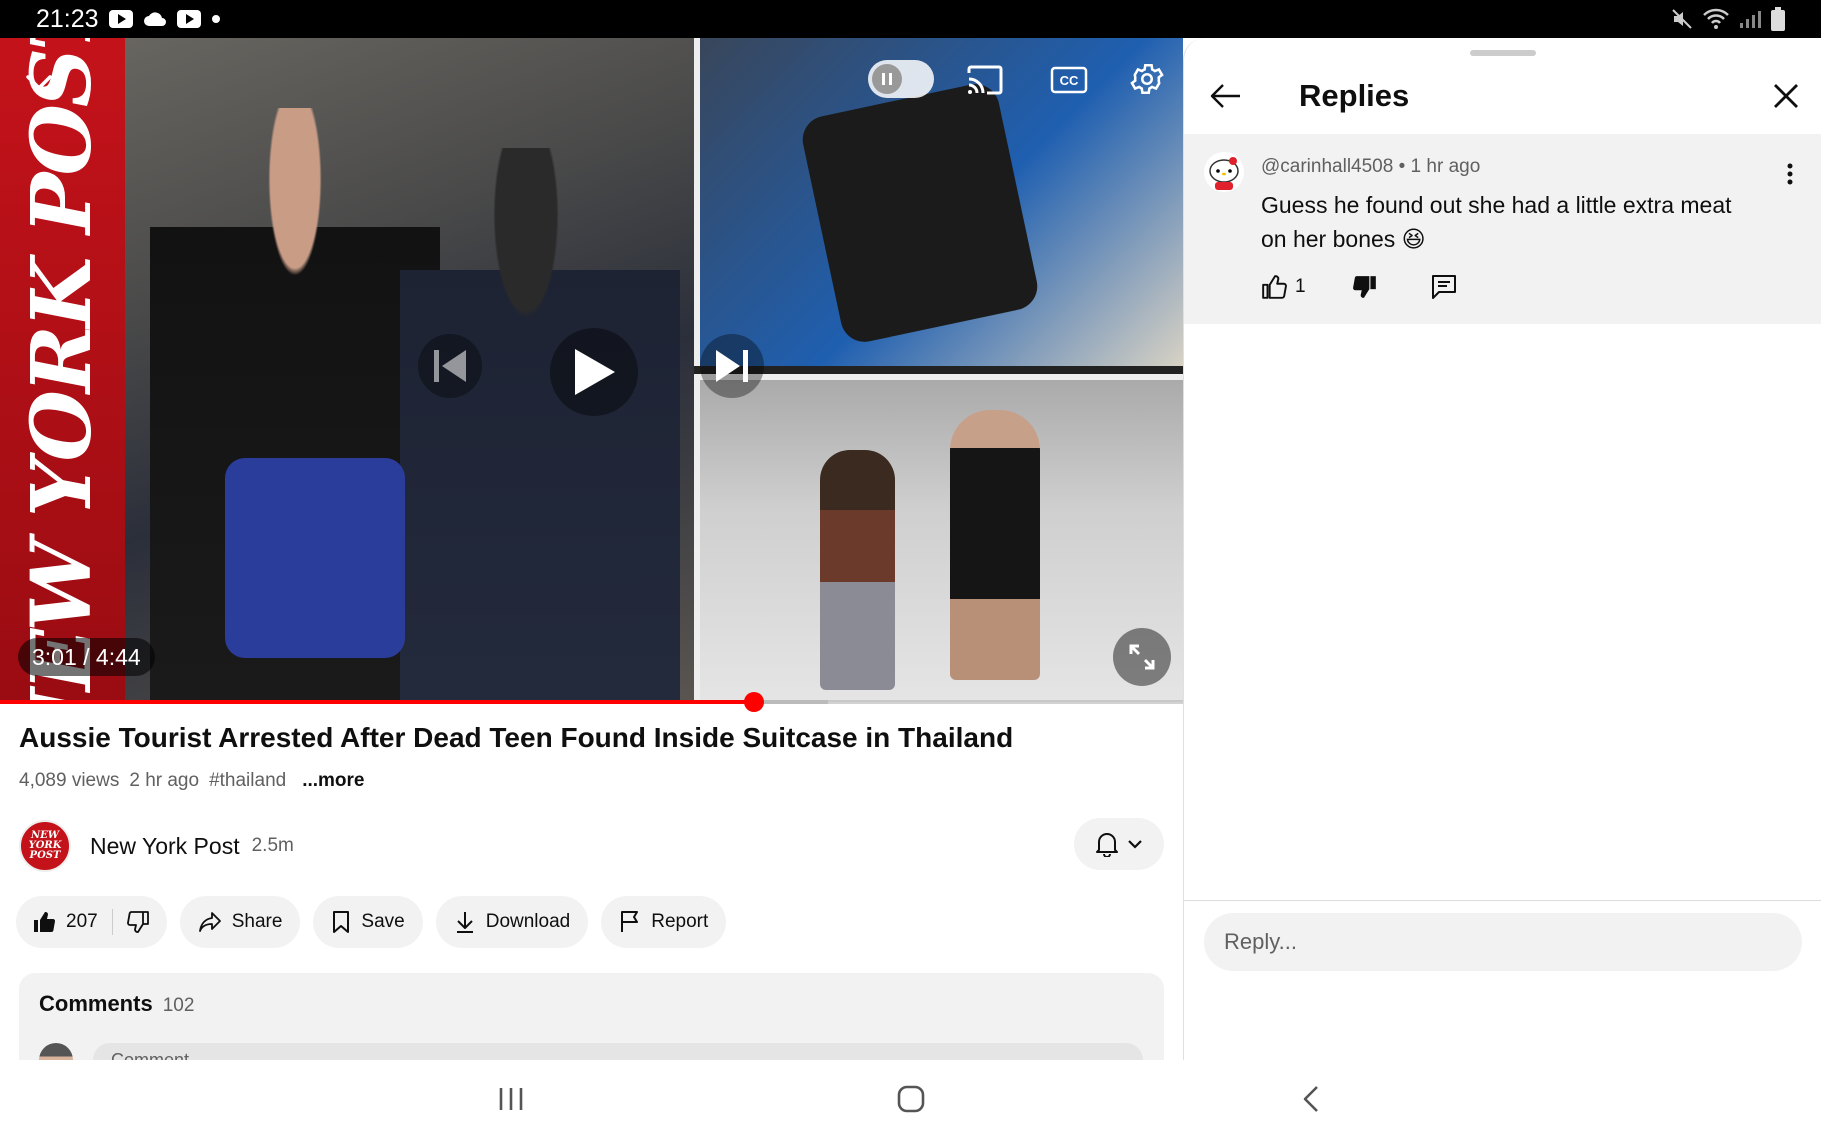  I want to click on thumbs-up-filled-icon, so click(44, 922).